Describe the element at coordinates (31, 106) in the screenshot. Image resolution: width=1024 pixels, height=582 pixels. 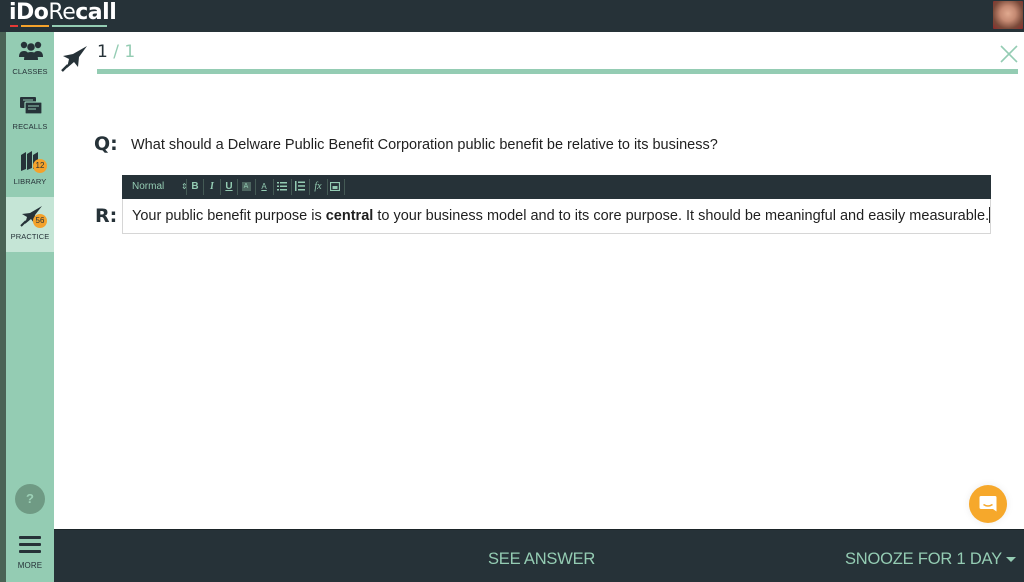
I see `recalls-icon` at that location.